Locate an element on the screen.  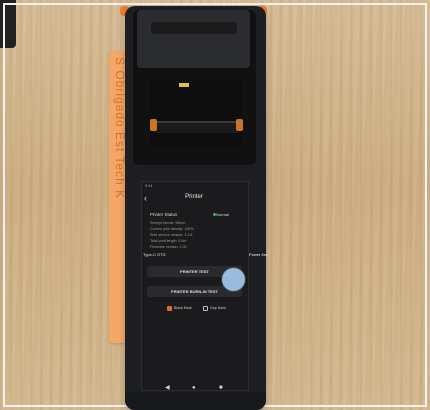
usb-port-label: Type-C OTG is located at coordinates (154, 254).